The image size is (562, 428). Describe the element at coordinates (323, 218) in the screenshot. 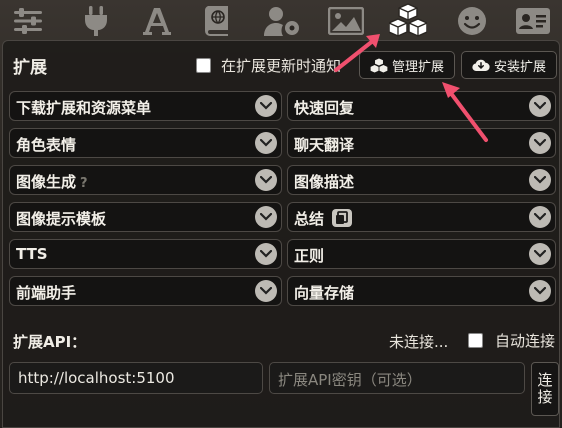

I see `dropdown-label: 总结` at that location.